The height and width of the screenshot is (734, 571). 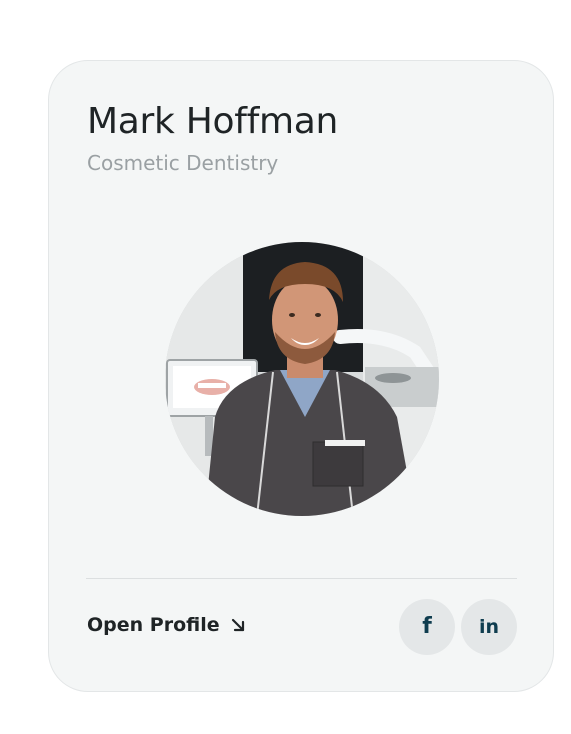 I want to click on facebook-icon: f, so click(x=427, y=626).